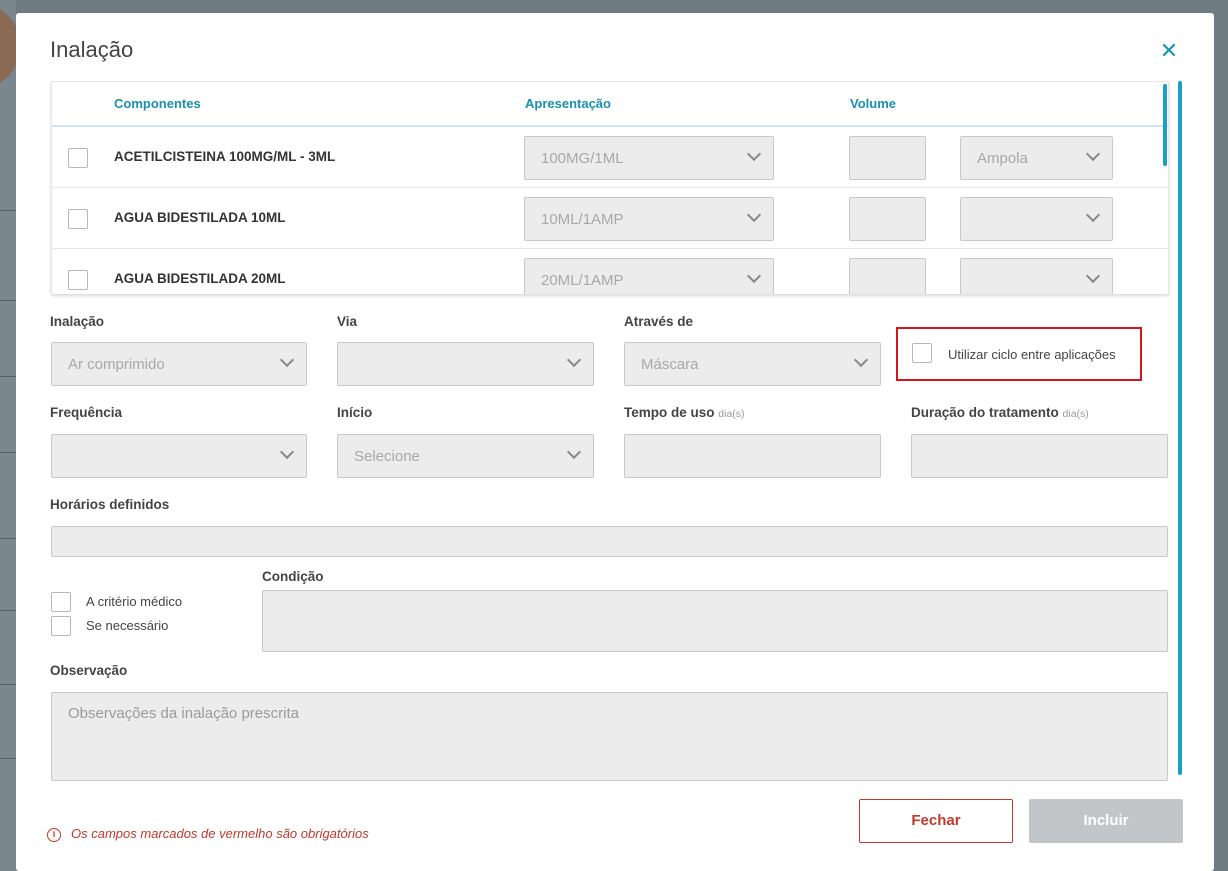 Image resolution: width=1228 pixels, height=871 pixels. Describe the element at coordinates (873, 103) in the screenshot. I see `header-volume: Volume` at that location.